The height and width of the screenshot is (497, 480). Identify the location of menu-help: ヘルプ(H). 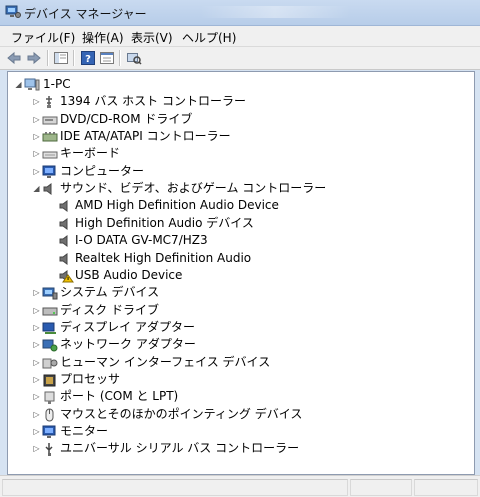
(209, 37).